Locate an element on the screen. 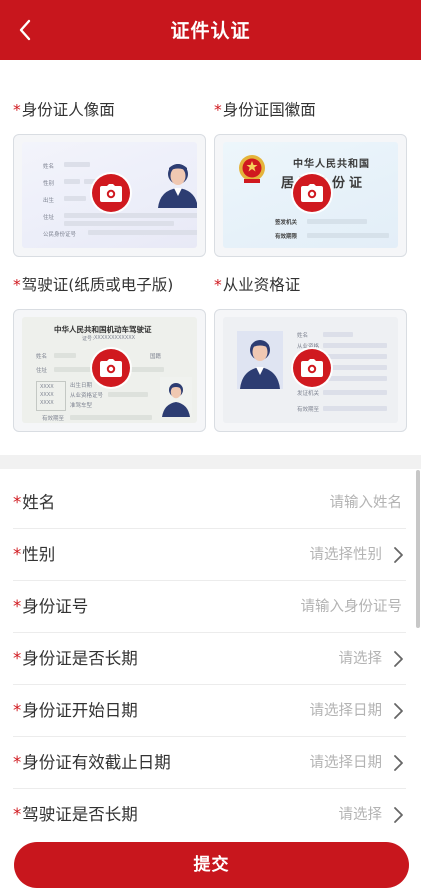  upload-id-back: *身份证国徽面 中华人民共和国 居民身份证 签发机关 有效期限 is located at coordinates (310, 177).